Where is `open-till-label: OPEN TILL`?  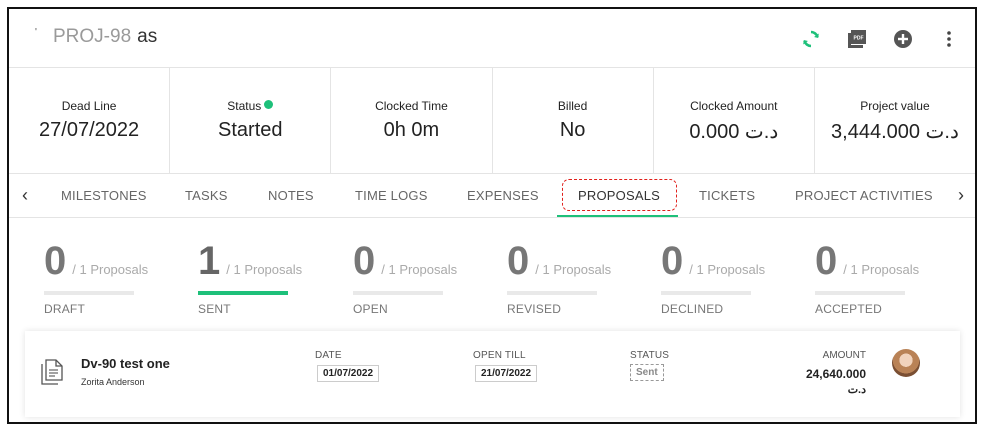 open-till-label: OPEN TILL is located at coordinates (499, 355).